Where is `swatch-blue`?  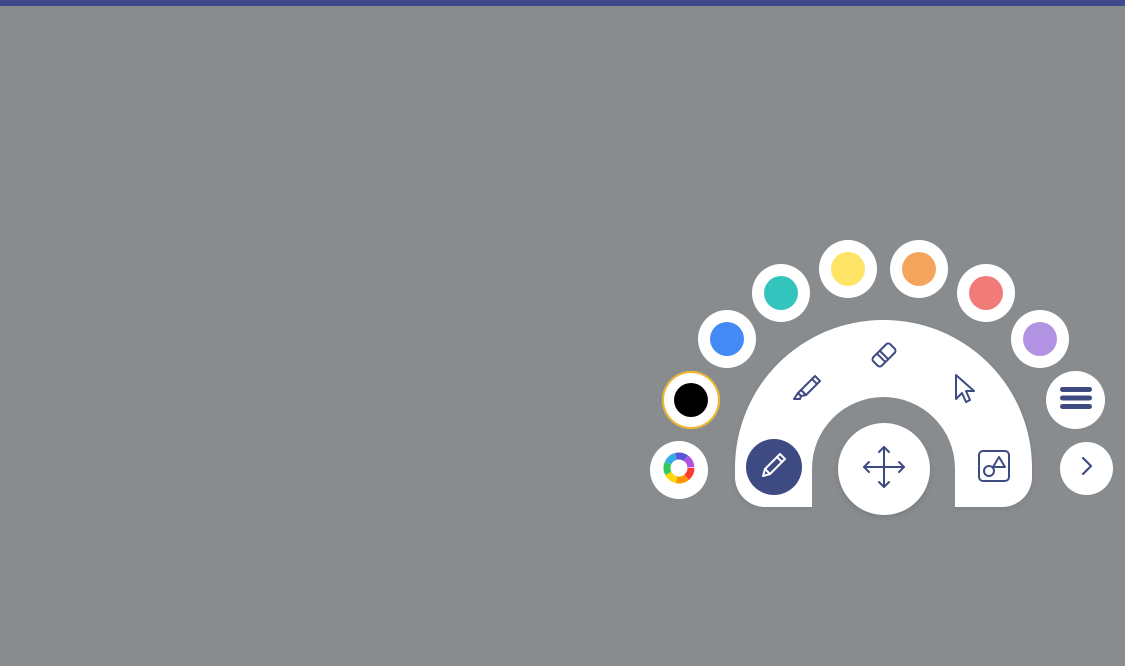
swatch-blue is located at coordinates (727, 339).